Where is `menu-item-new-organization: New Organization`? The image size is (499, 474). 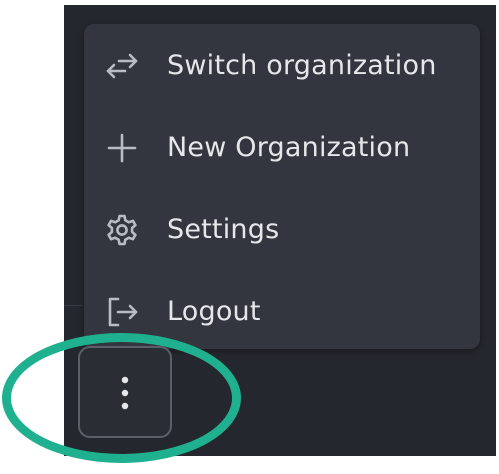
menu-item-new-organization: New Organization is located at coordinates (282, 146).